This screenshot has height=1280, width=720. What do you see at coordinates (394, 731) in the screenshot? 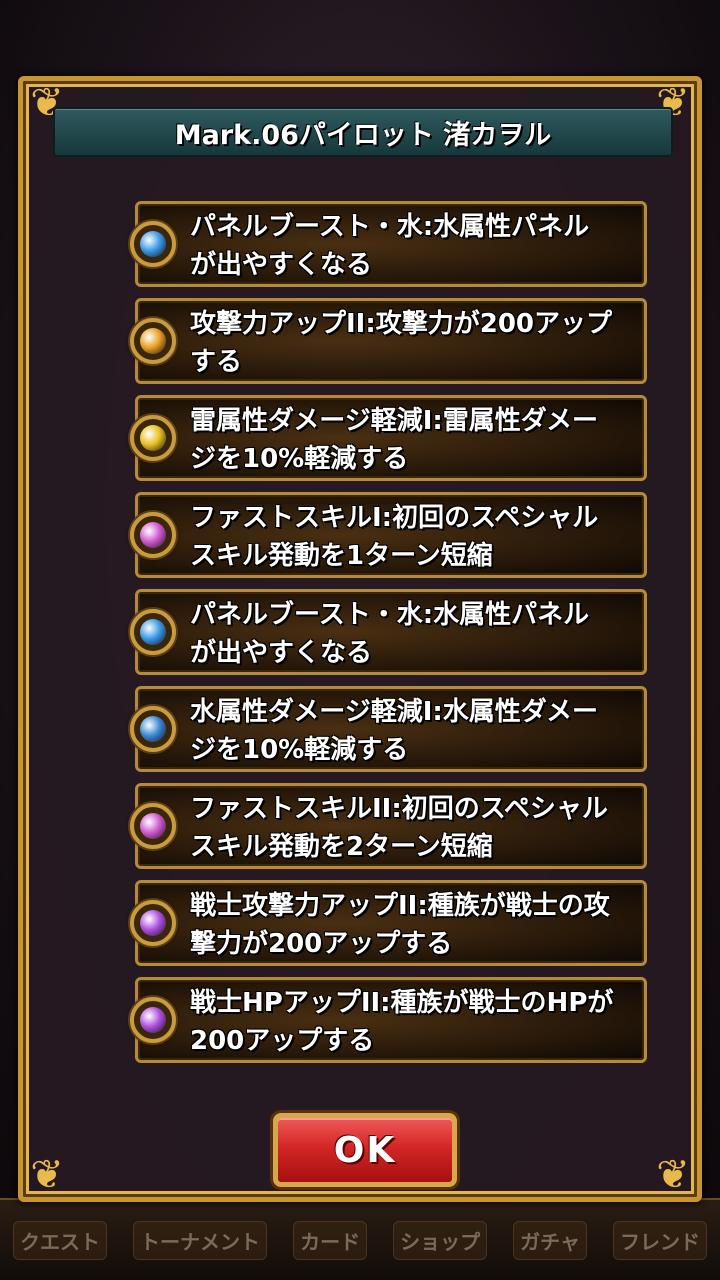
I see `skill-description: 水属性ダメージ軽減I:水属性ダメー ジを10%軽減する` at bounding box center [394, 731].